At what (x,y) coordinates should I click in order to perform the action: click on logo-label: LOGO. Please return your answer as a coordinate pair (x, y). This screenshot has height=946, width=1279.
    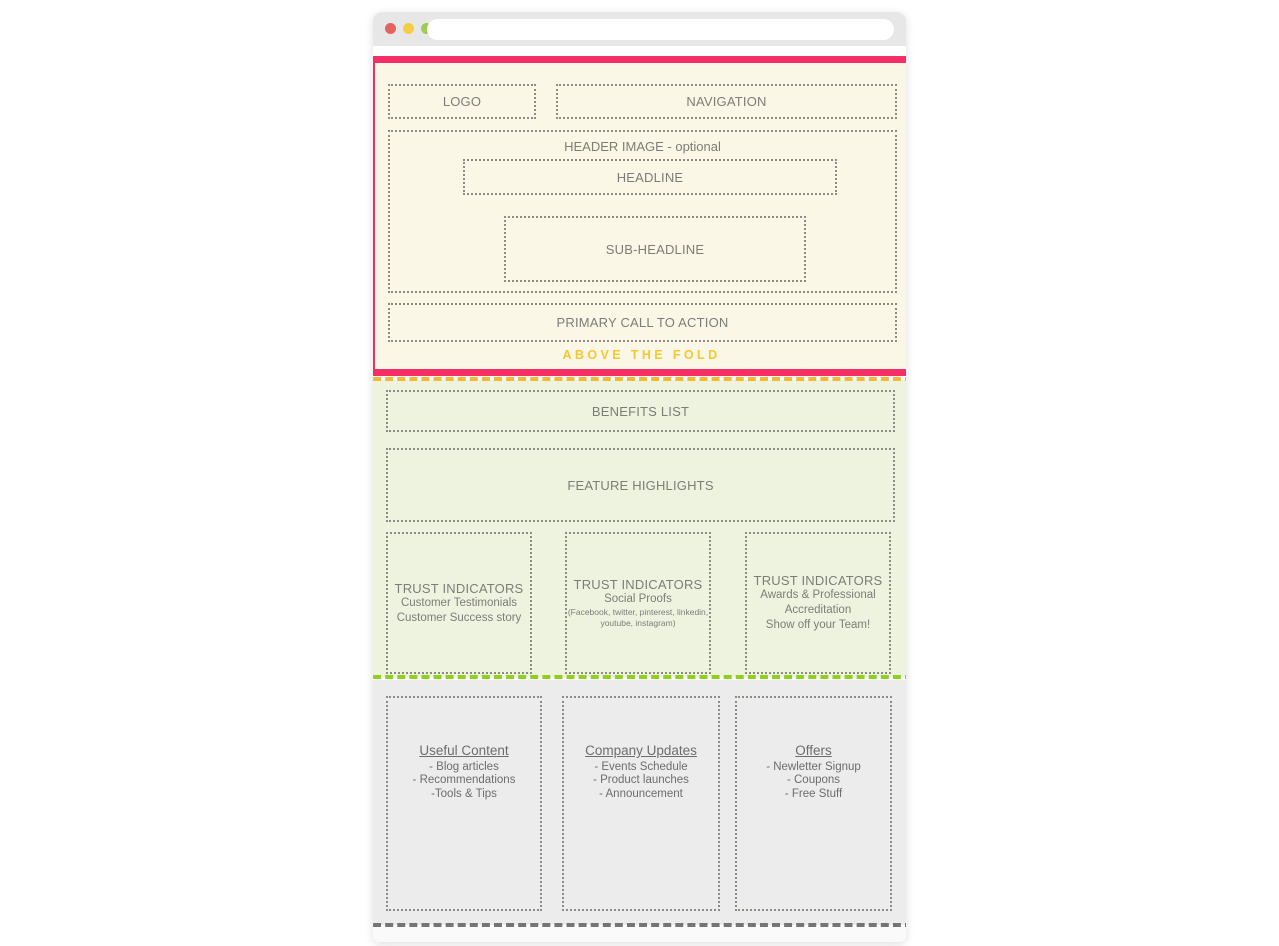
    Looking at the image, I should click on (462, 101).